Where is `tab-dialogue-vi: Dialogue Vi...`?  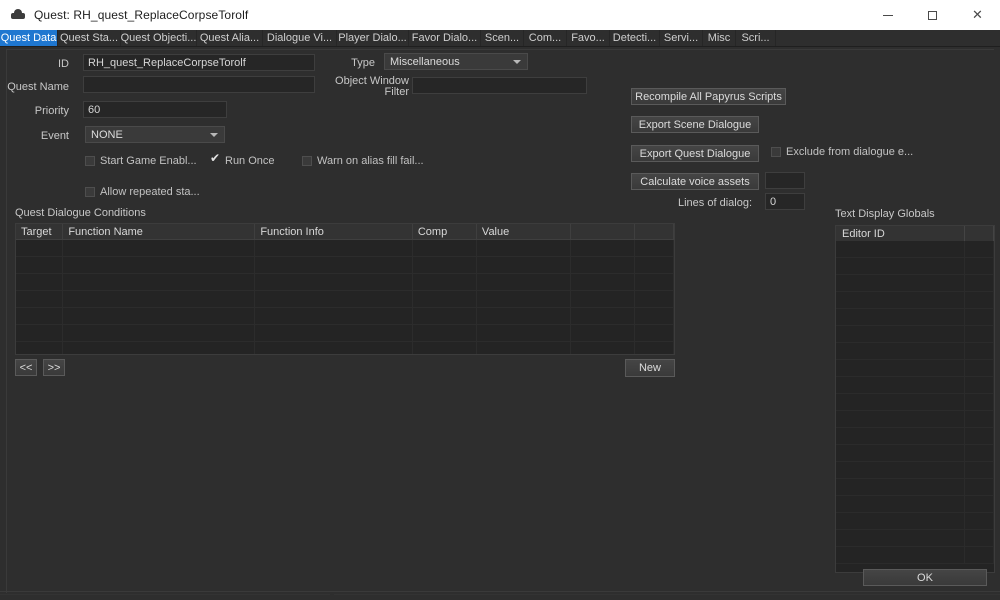 tab-dialogue-vi: Dialogue Vi... is located at coordinates (300, 38).